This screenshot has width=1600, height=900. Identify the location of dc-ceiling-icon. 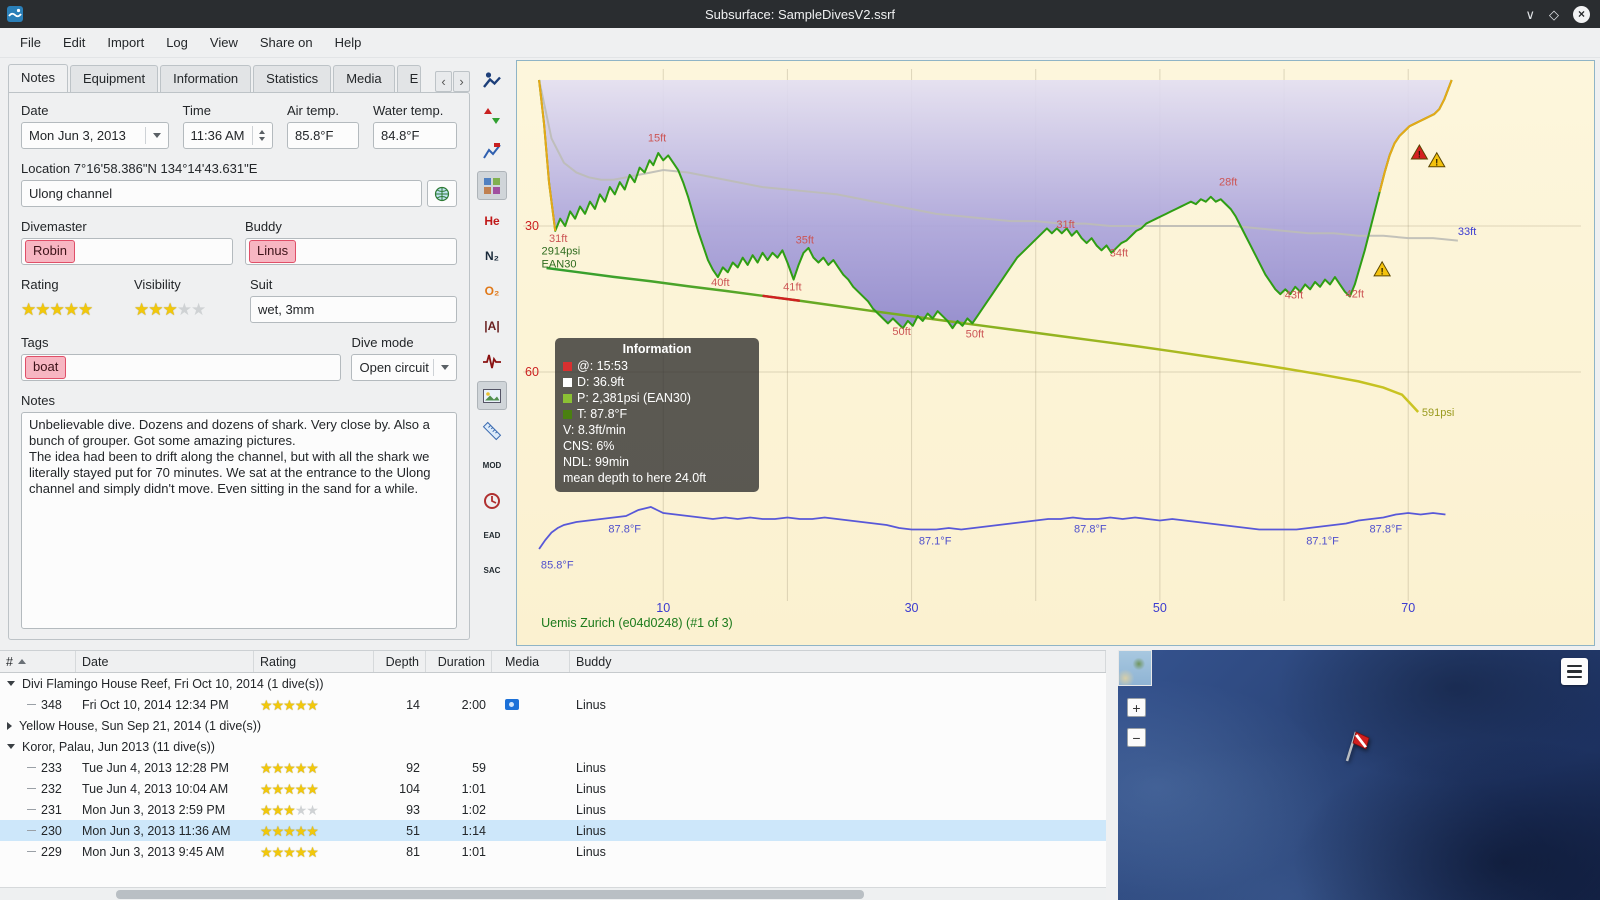
(492, 115).